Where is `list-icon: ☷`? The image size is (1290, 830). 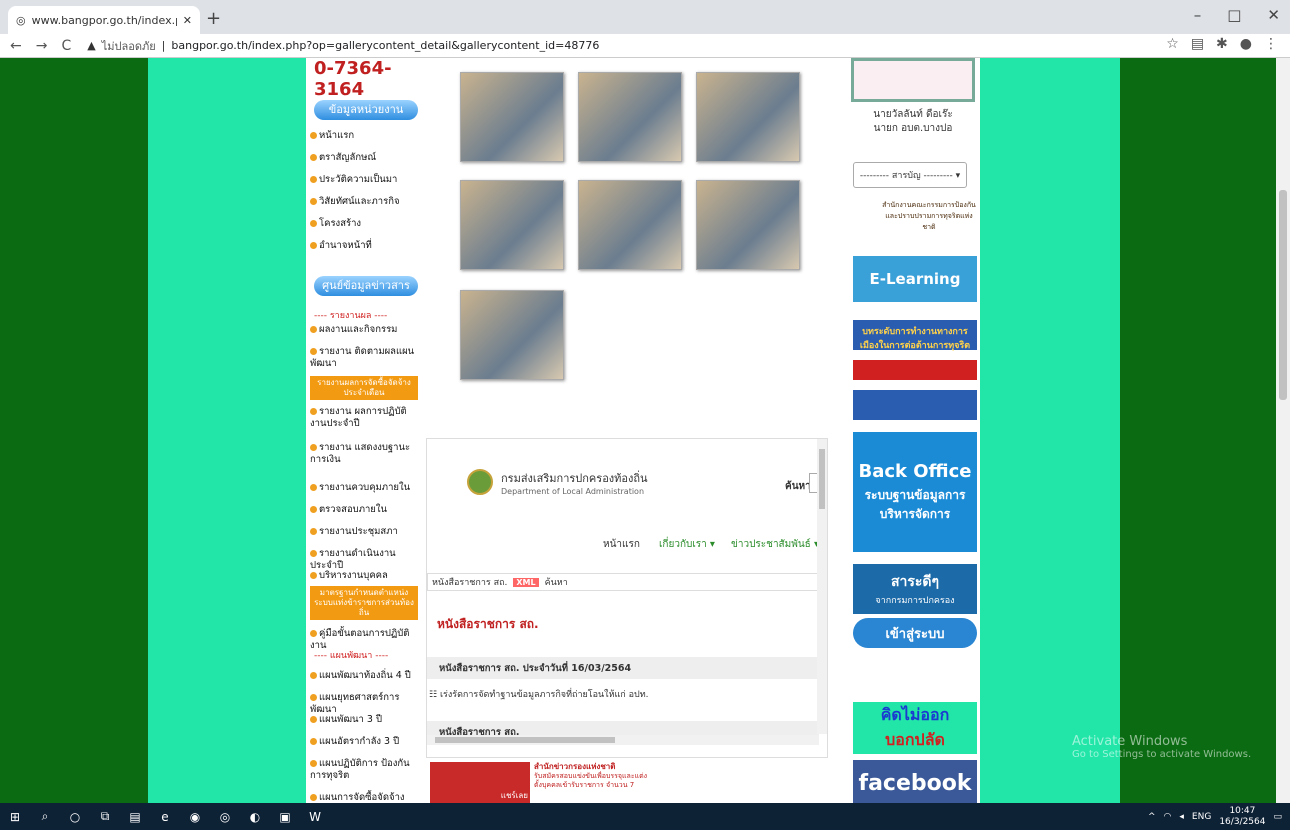 list-icon: ☷ is located at coordinates (434, 695).